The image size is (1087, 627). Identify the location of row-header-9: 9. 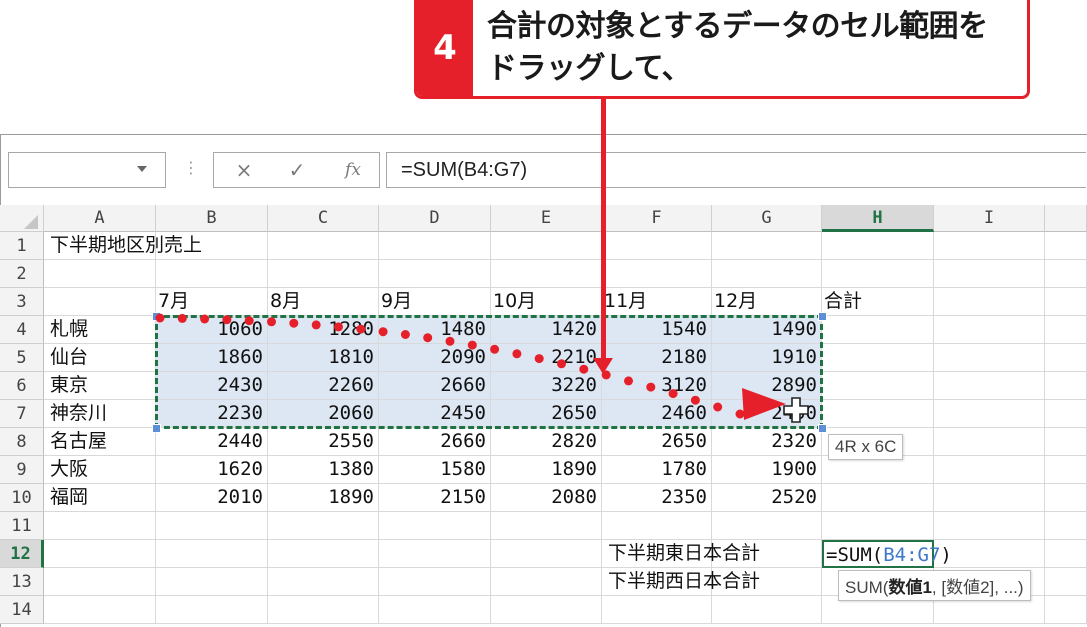
(22, 470).